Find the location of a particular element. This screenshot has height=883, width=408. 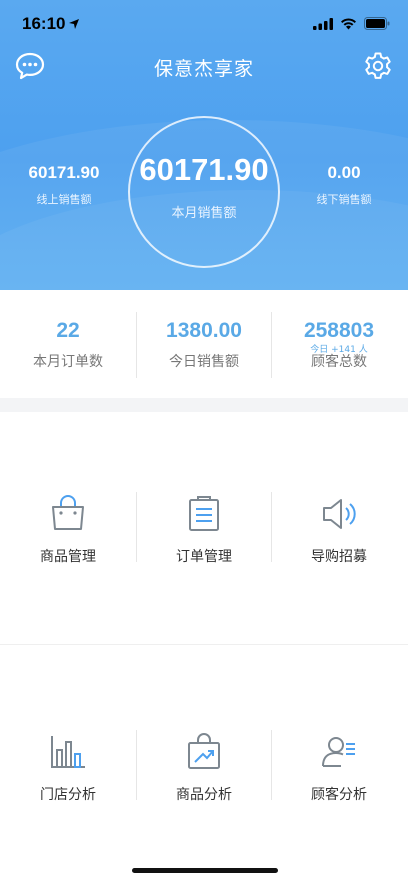

stat-label: 顾客总数 is located at coordinates (339, 362).